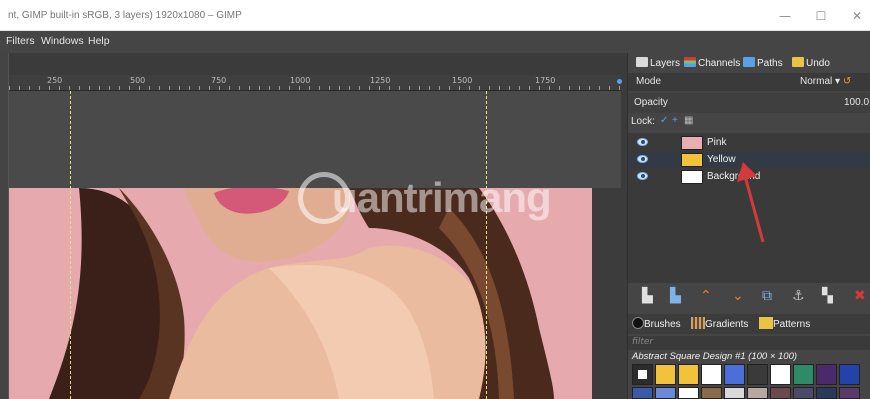 The width and height of the screenshot is (870, 399). I want to click on brush-filter-input: filter, so click(749, 343).